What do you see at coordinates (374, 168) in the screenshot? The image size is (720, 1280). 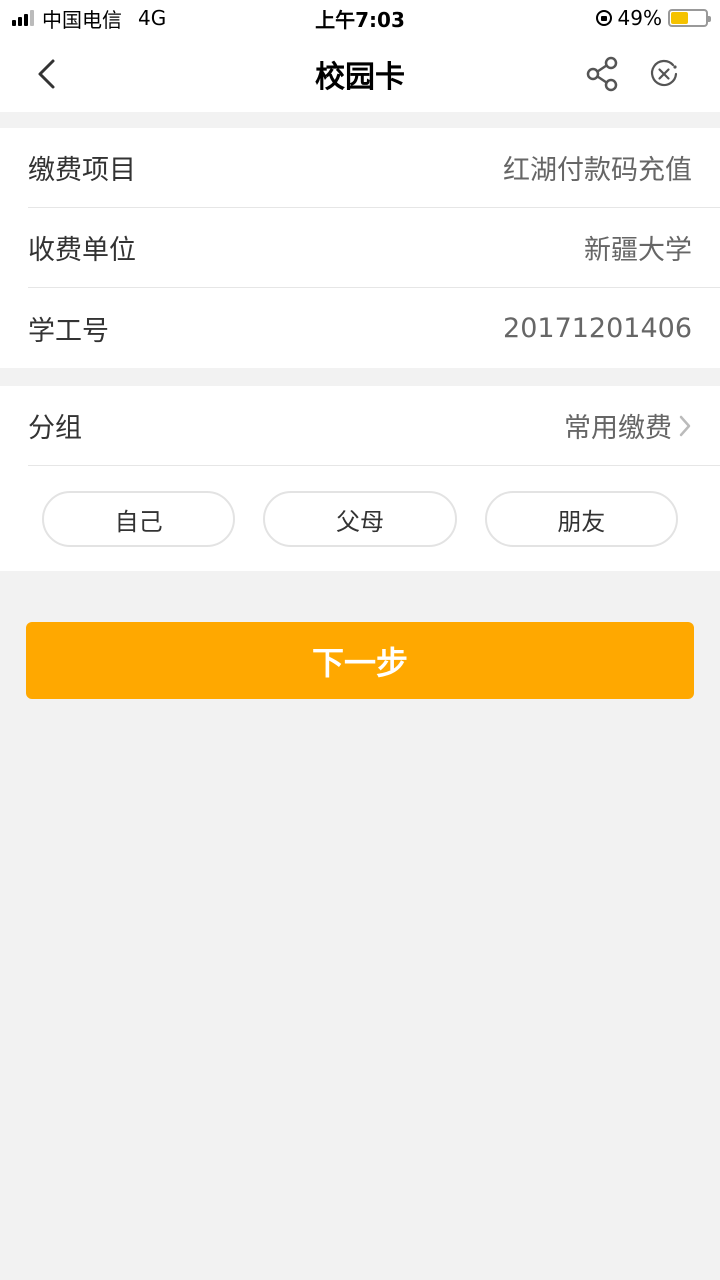 I see `info-row-item: 缴费项目 红湖付款码充值` at bounding box center [374, 168].